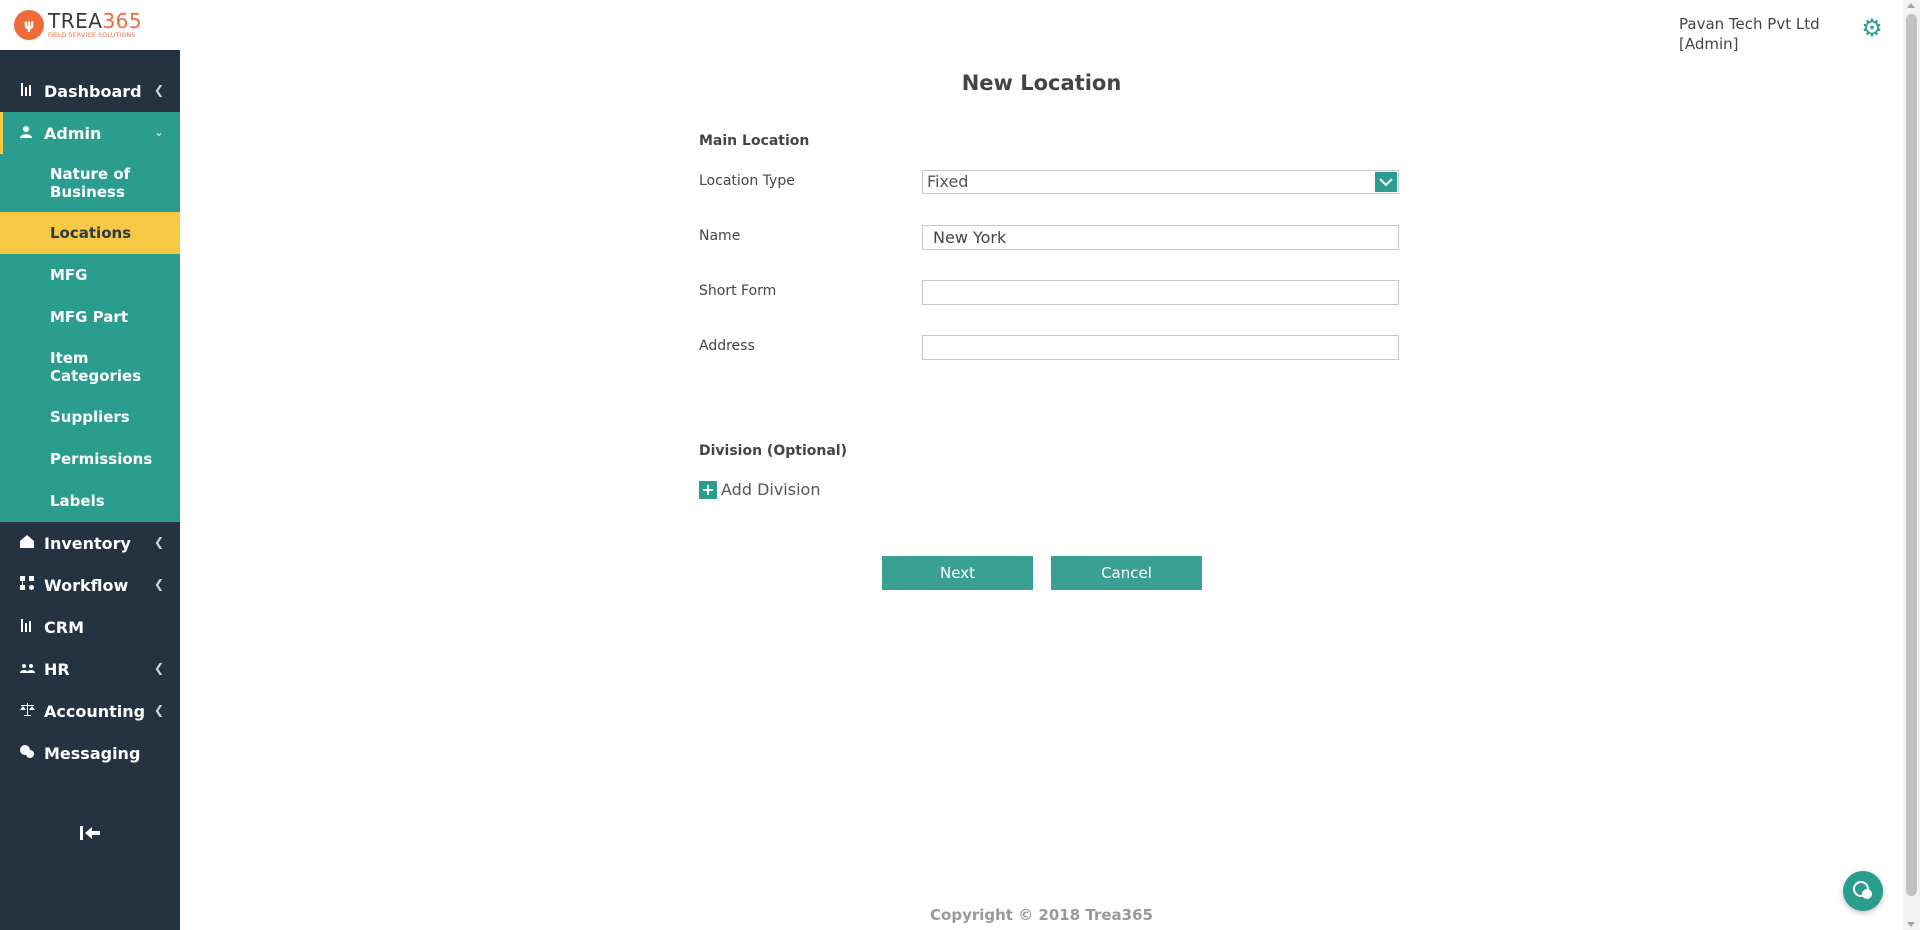  I want to click on submenu-item-permissions: Permissions, so click(90, 459).